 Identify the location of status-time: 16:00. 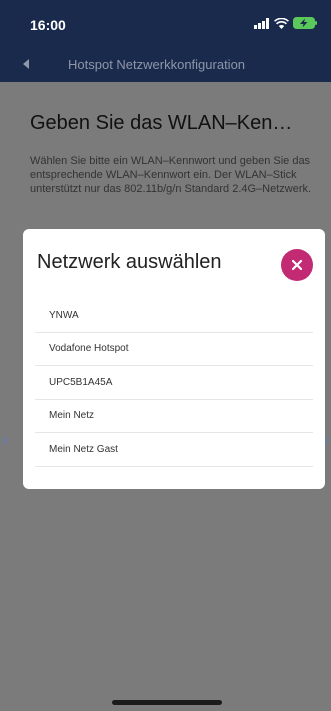
(48, 25).